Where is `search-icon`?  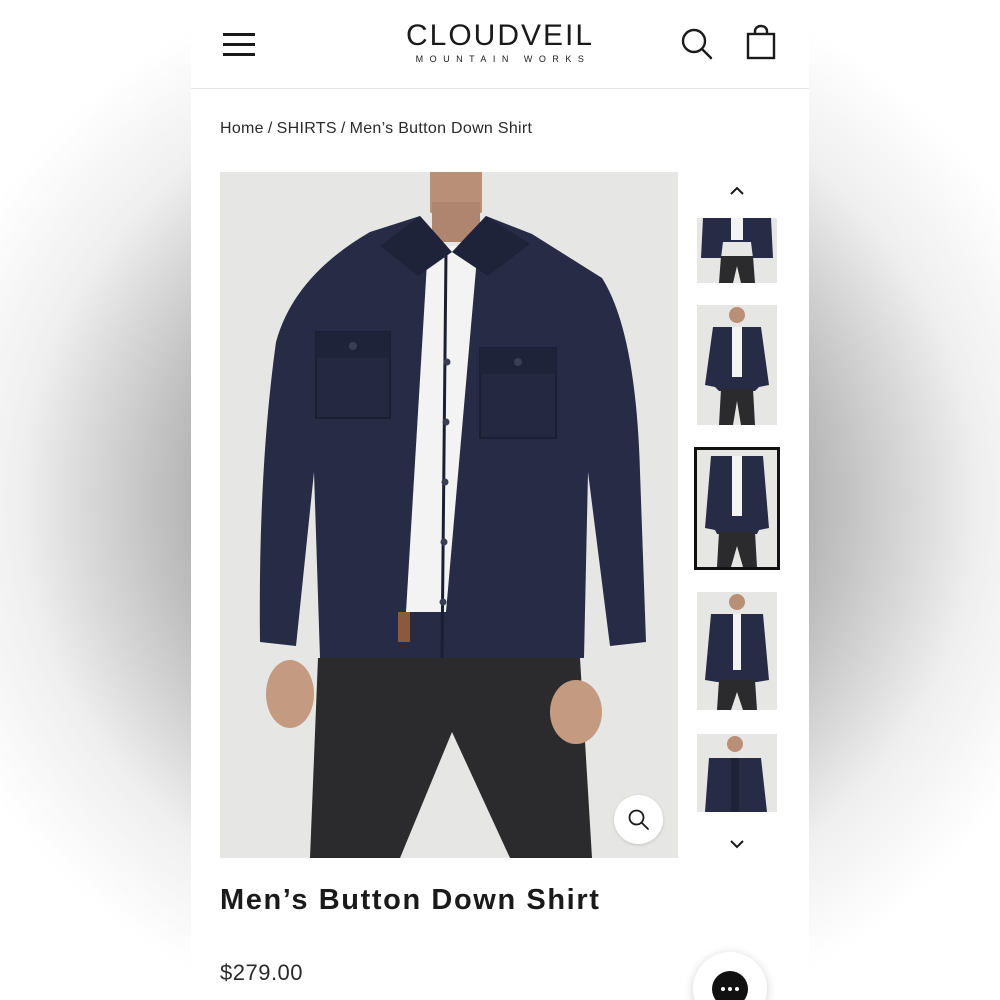
search-icon is located at coordinates (697, 44).